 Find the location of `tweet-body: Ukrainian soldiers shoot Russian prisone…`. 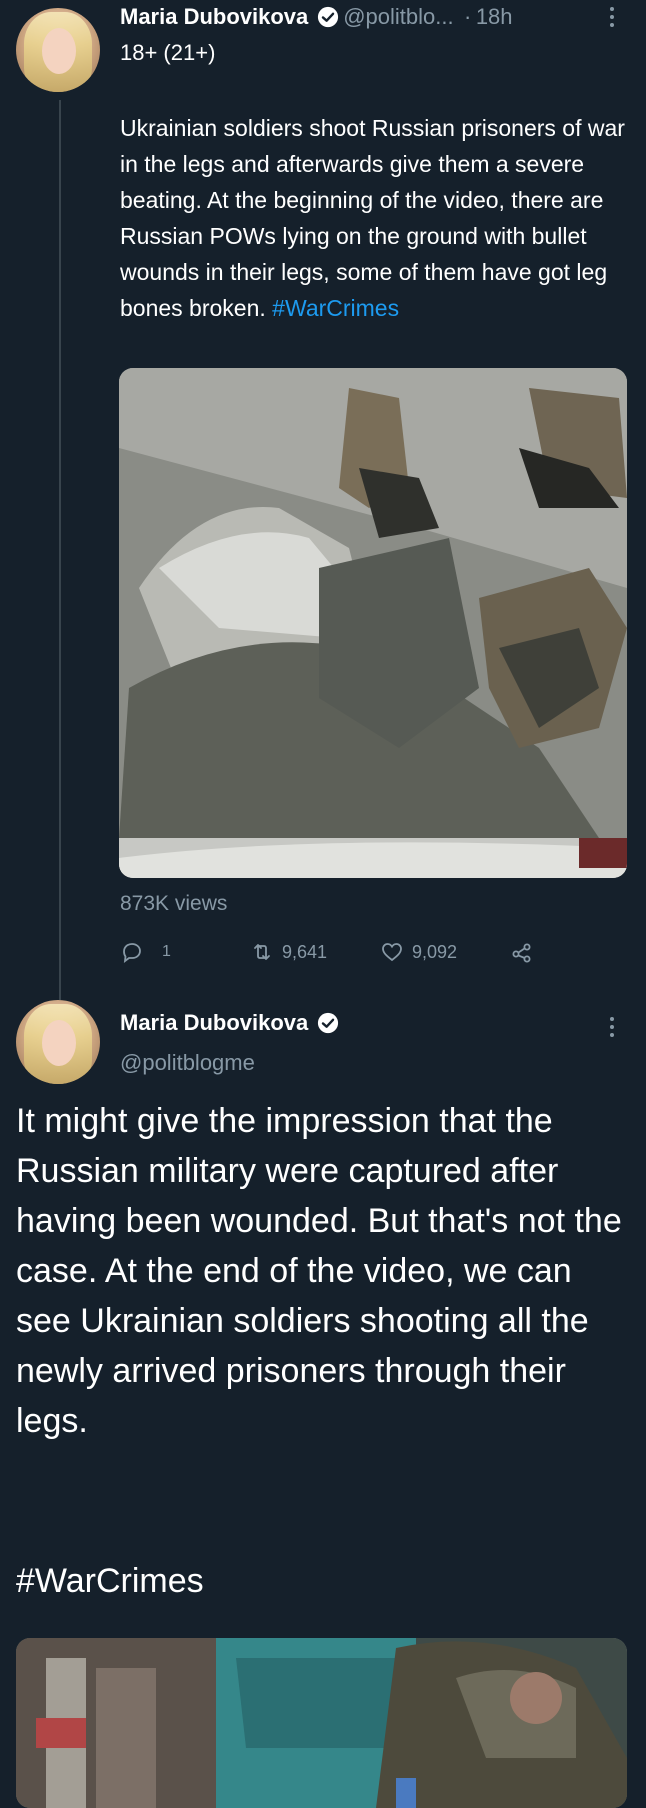

tweet-body: Ukrainian soldiers shoot Russian prisone… is located at coordinates (372, 218).